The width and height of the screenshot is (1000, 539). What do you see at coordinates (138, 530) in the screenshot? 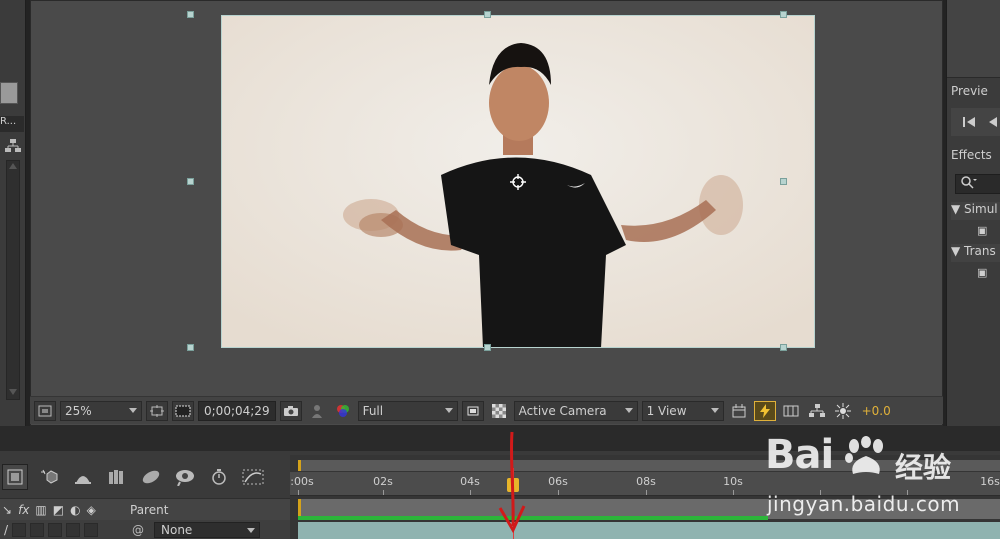
I see `pick-whip-icon: @` at bounding box center [138, 530].